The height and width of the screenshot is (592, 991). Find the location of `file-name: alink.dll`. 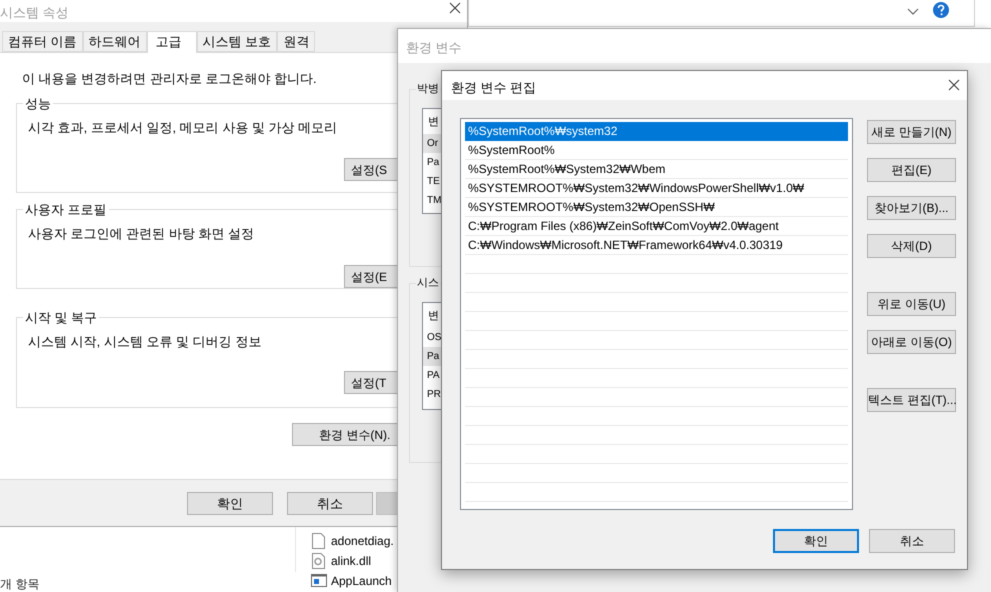

file-name: alink.dll is located at coordinates (351, 561).